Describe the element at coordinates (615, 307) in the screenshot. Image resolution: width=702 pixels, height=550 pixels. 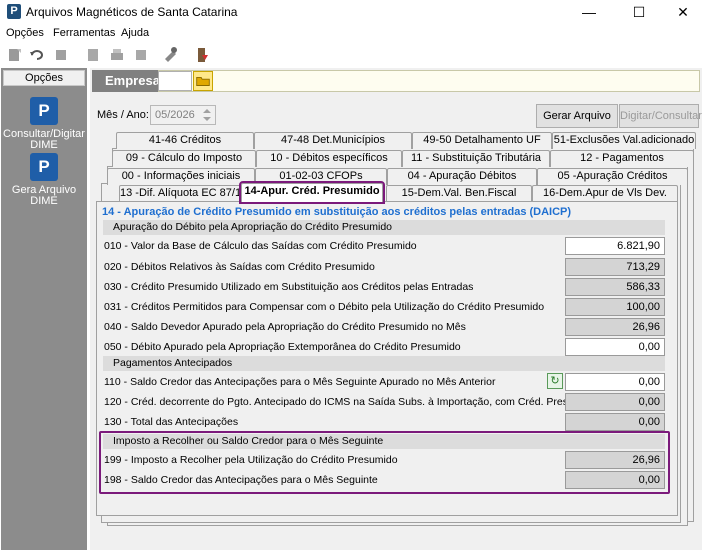
I see `row-031-value: 100,00` at that location.